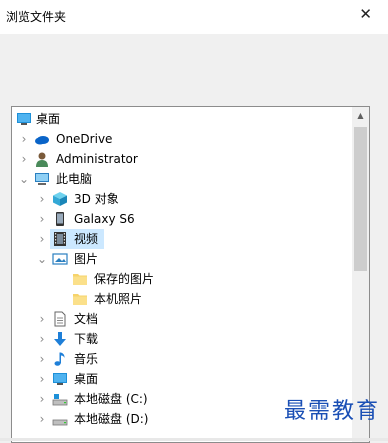 The width and height of the screenshot is (388, 443). Describe the element at coordinates (182, 179) in the screenshot. I see `tree-item-this-pc: ⌄ 此电脑` at that location.